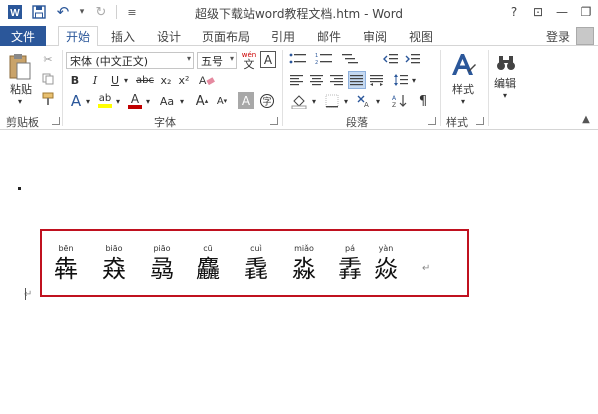 The height and width of the screenshot is (414, 598). What do you see at coordinates (299, 59) in the screenshot?
I see `bullets-button` at bounding box center [299, 59].